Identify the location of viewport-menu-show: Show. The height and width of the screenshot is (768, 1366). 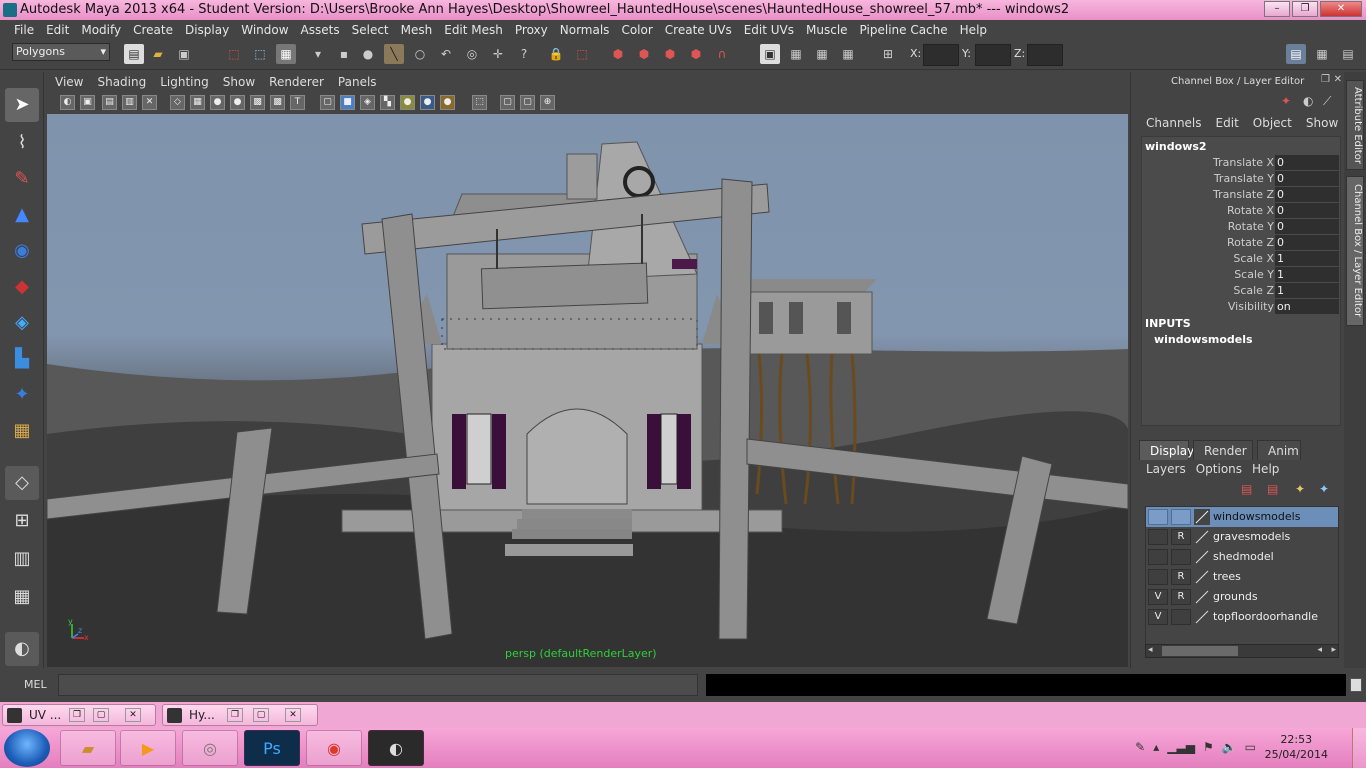
(239, 82).